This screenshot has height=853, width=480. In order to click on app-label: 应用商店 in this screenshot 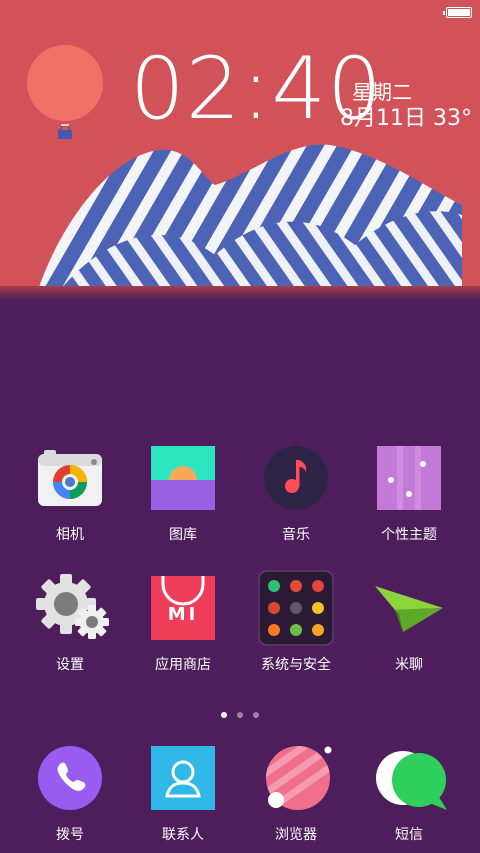, I will do `click(183, 665)`.